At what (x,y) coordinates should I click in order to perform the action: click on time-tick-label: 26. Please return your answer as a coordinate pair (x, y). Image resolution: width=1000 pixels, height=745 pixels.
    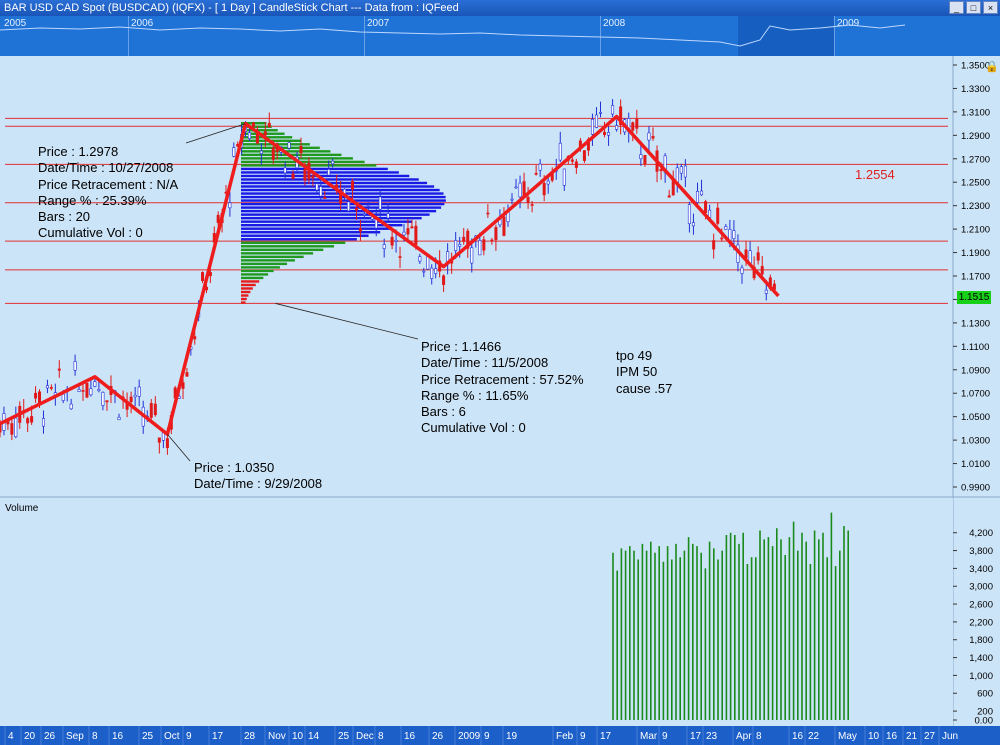
    Looking at the image, I should click on (50, 736).